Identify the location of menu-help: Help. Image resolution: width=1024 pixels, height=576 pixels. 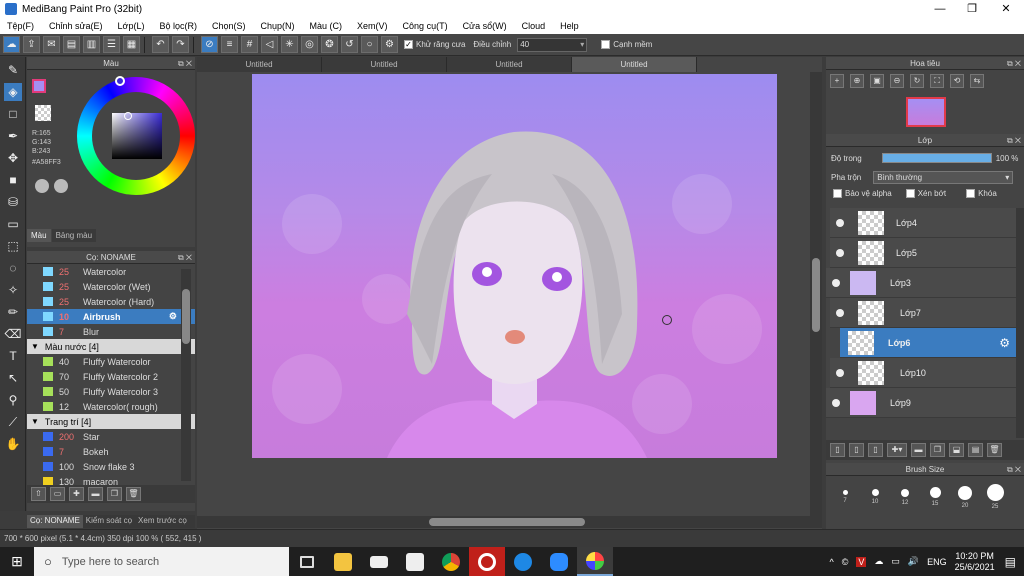
(570, 26).